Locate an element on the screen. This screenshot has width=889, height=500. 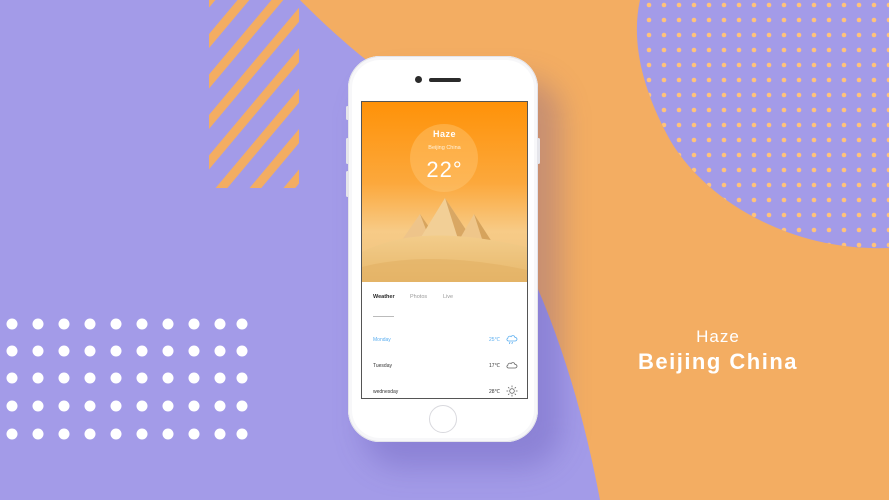
headline-city: Beijing China is located at coordinates (718, 361).